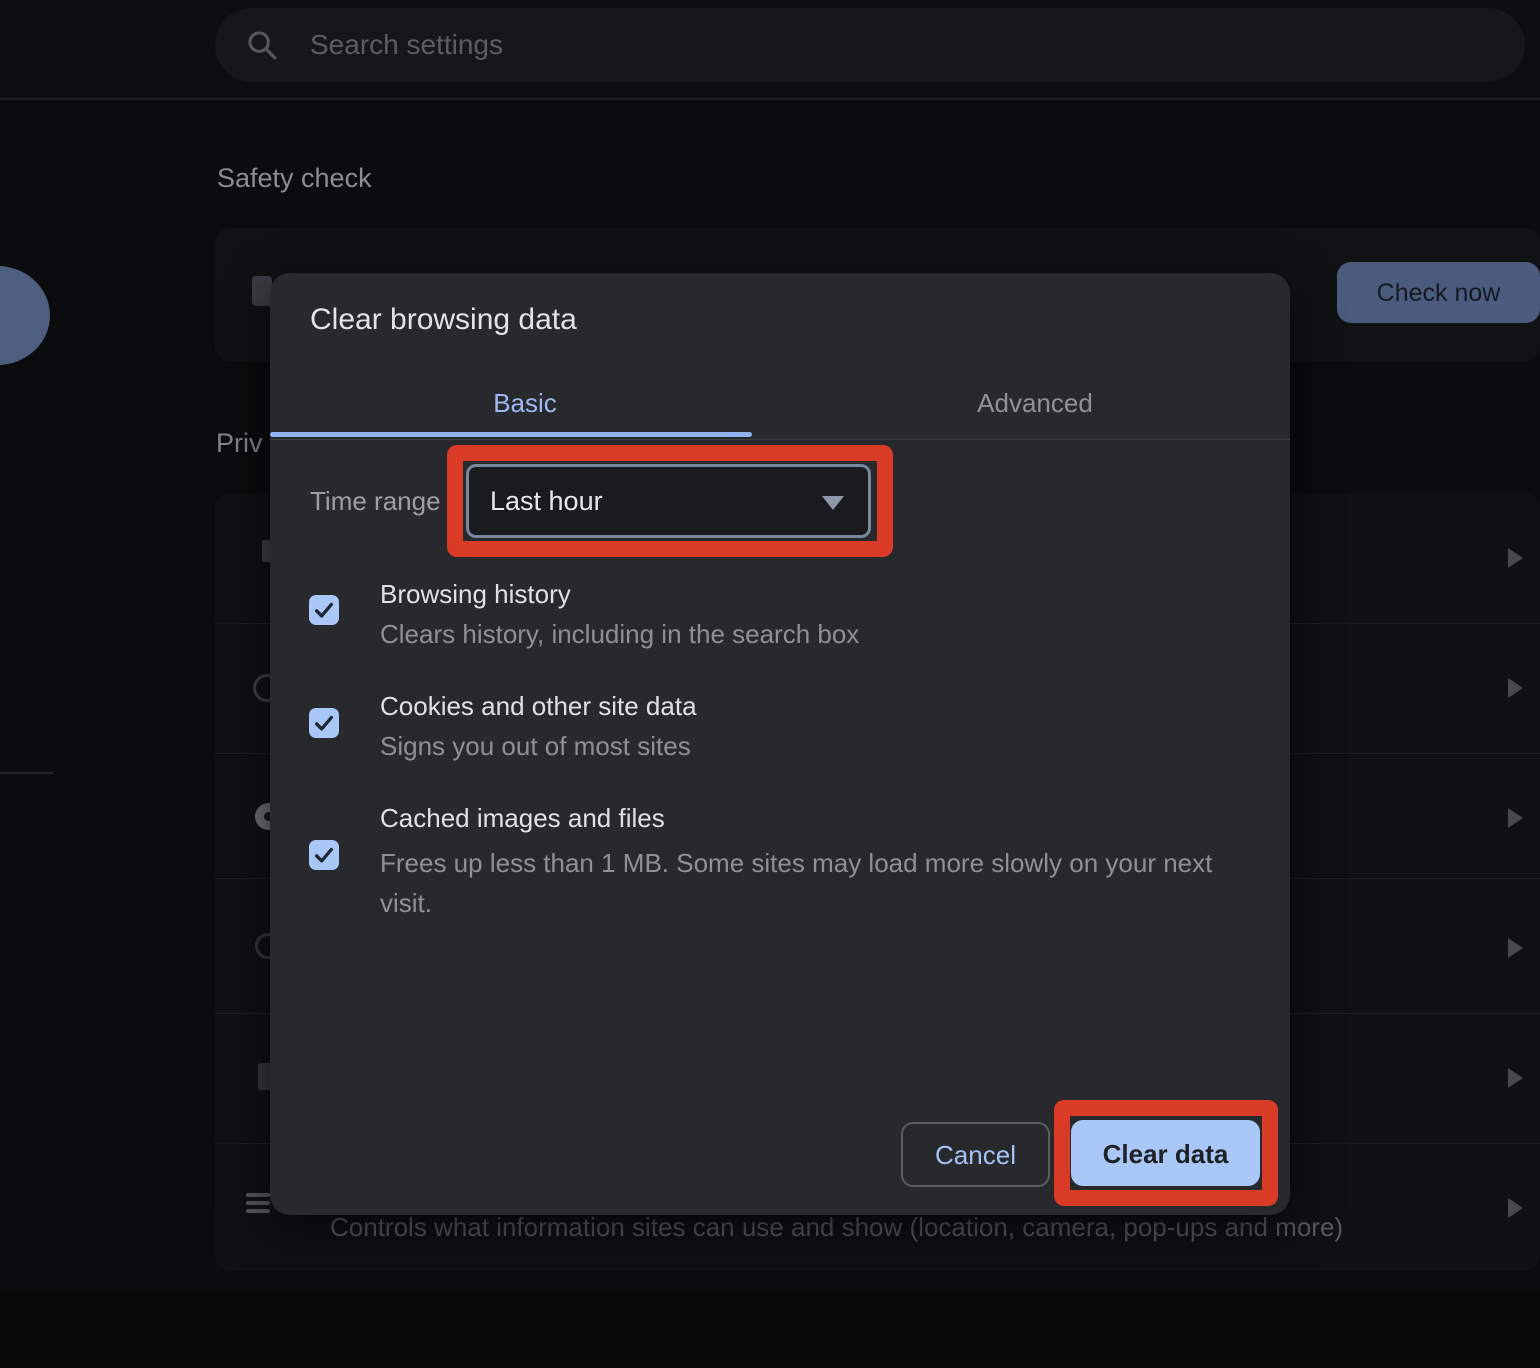 The image size is (1540, 1368). I want to click on browsing-history-checkbox, so click(324, 610).